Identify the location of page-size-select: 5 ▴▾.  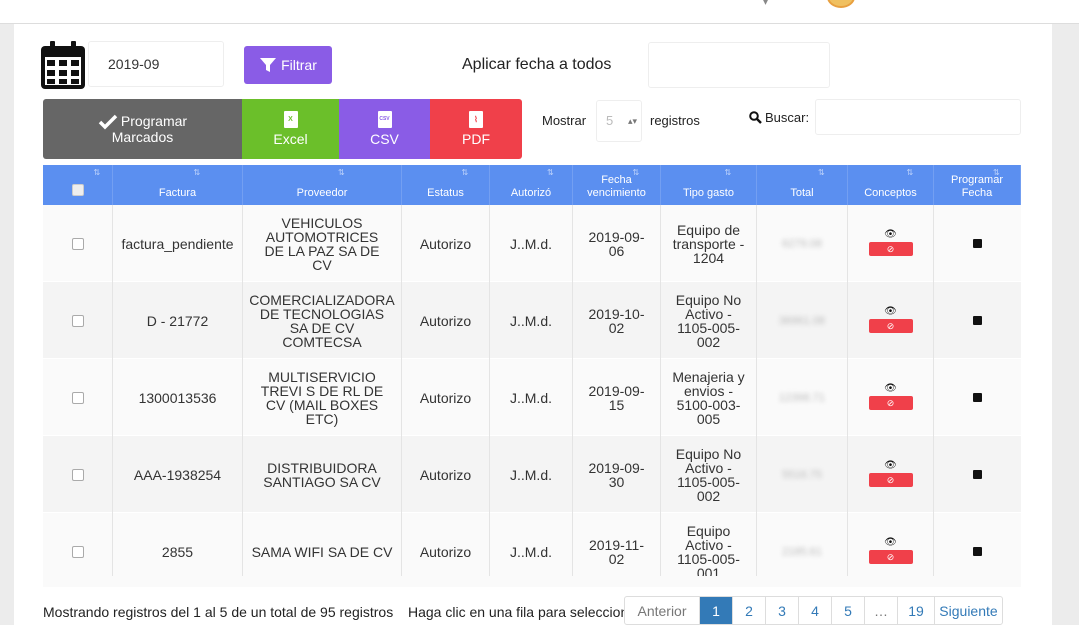
(619, 121).